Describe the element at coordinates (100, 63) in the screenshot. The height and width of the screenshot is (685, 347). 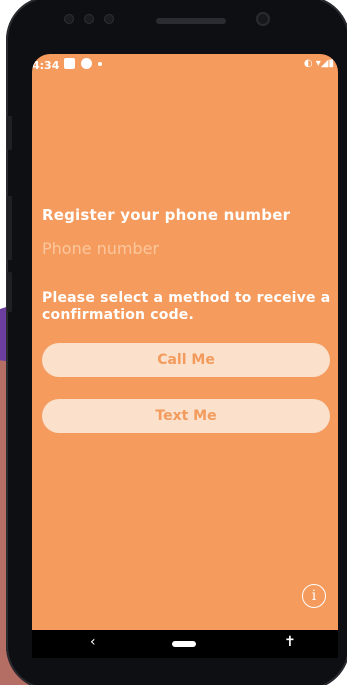
I see `more-notifications-icon` at that location.